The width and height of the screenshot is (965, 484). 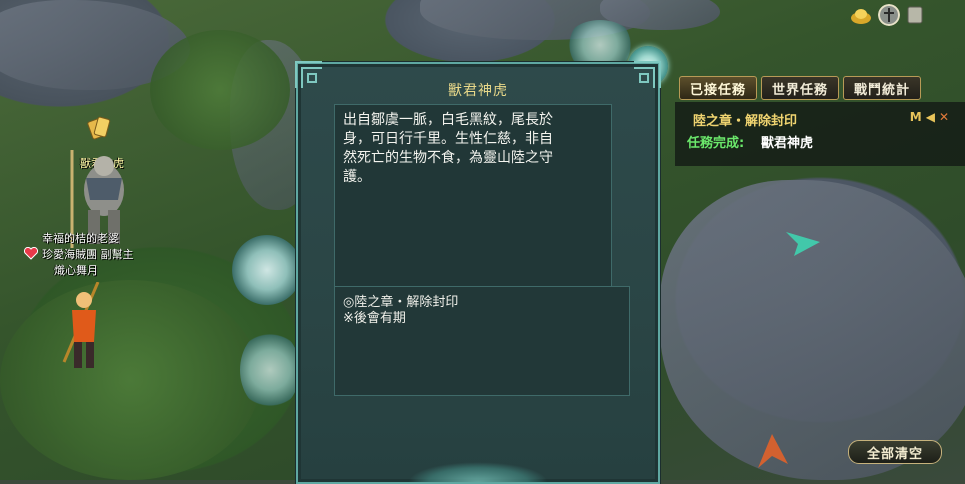 What do you see at coordinates (889, 15) in the screenshot?
I see `round-shield-icon` at bounding box center [889, 15].